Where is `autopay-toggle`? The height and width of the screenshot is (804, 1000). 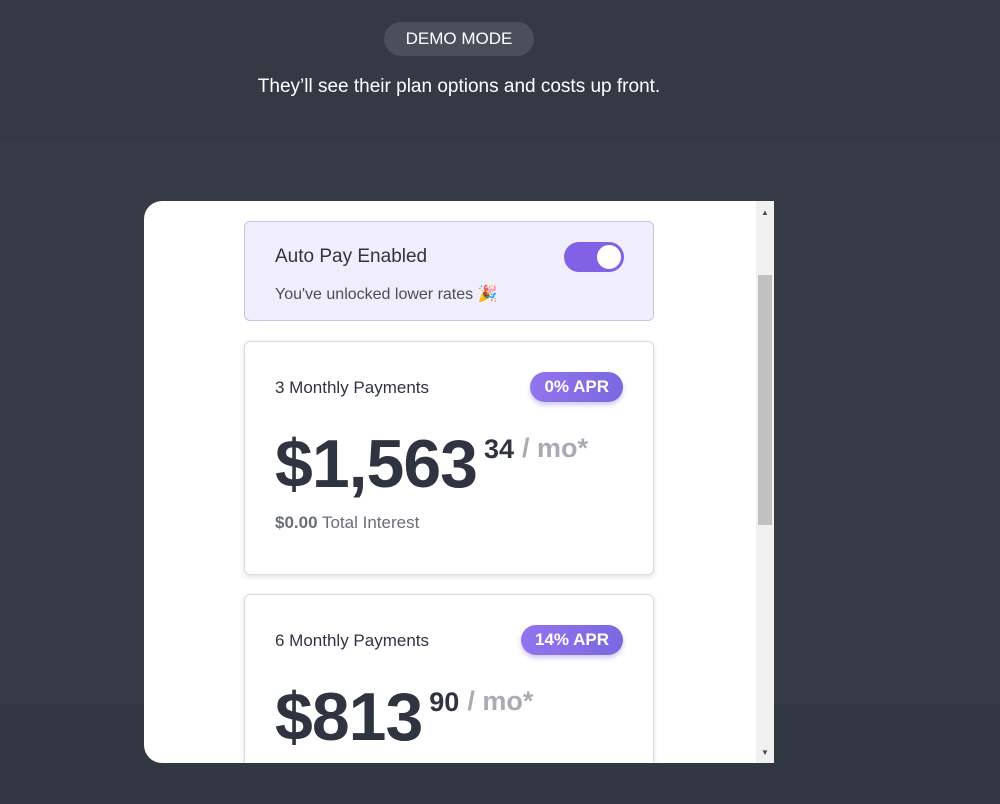 autopay-toggle is located at coordinates (594, 257).